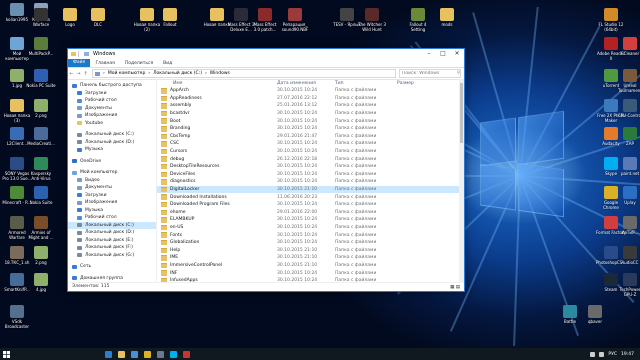  Describe the element at coordinates (139, 63) in the screenshot. I see `tab-share: Поделиться` at that location.